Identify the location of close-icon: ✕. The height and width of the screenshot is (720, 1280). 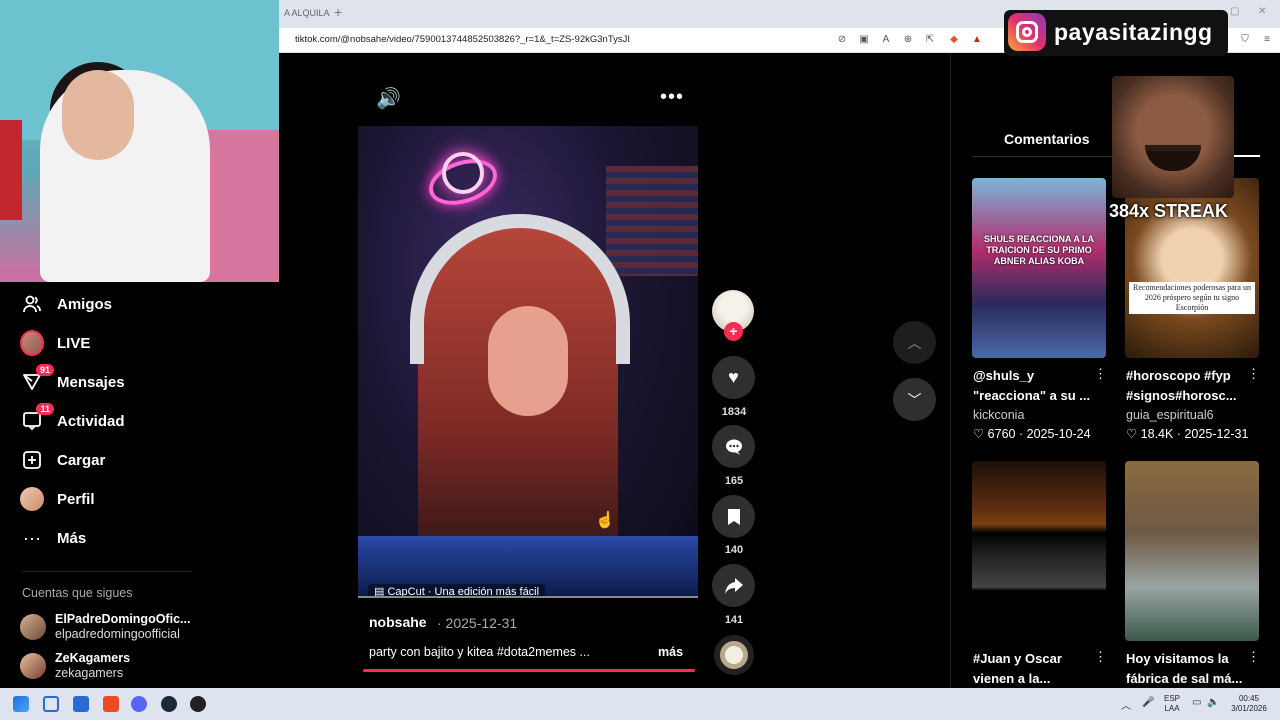
(1262, 11).